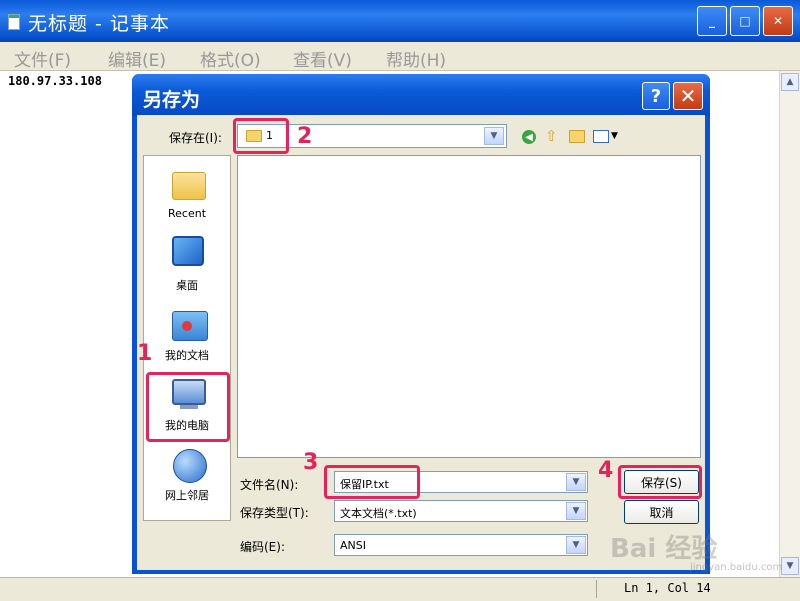  Describe the element at coordinates (269, 485) in the screenshot. I see `filename-label: 文件名(N):` at that location.